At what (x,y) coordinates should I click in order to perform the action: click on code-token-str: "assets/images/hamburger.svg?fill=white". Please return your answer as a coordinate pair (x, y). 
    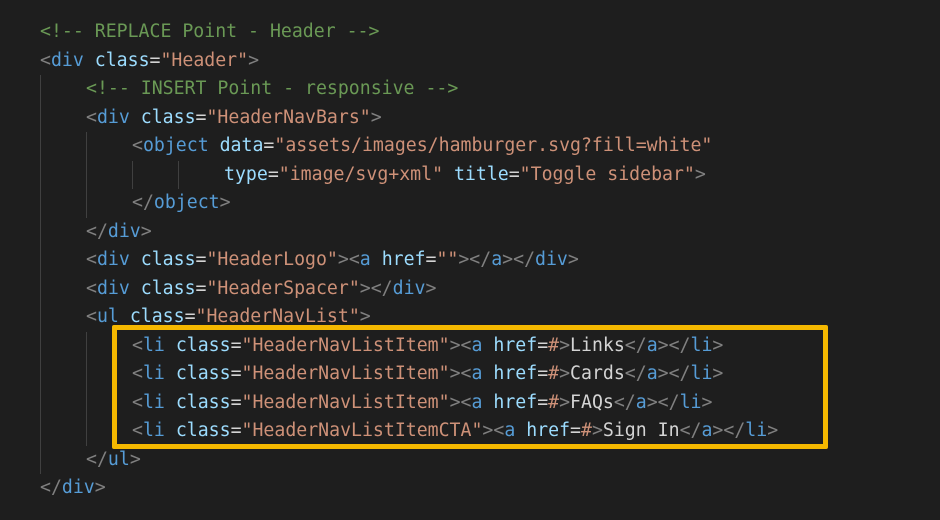
    Looking at the image, I should click on (493, 145).